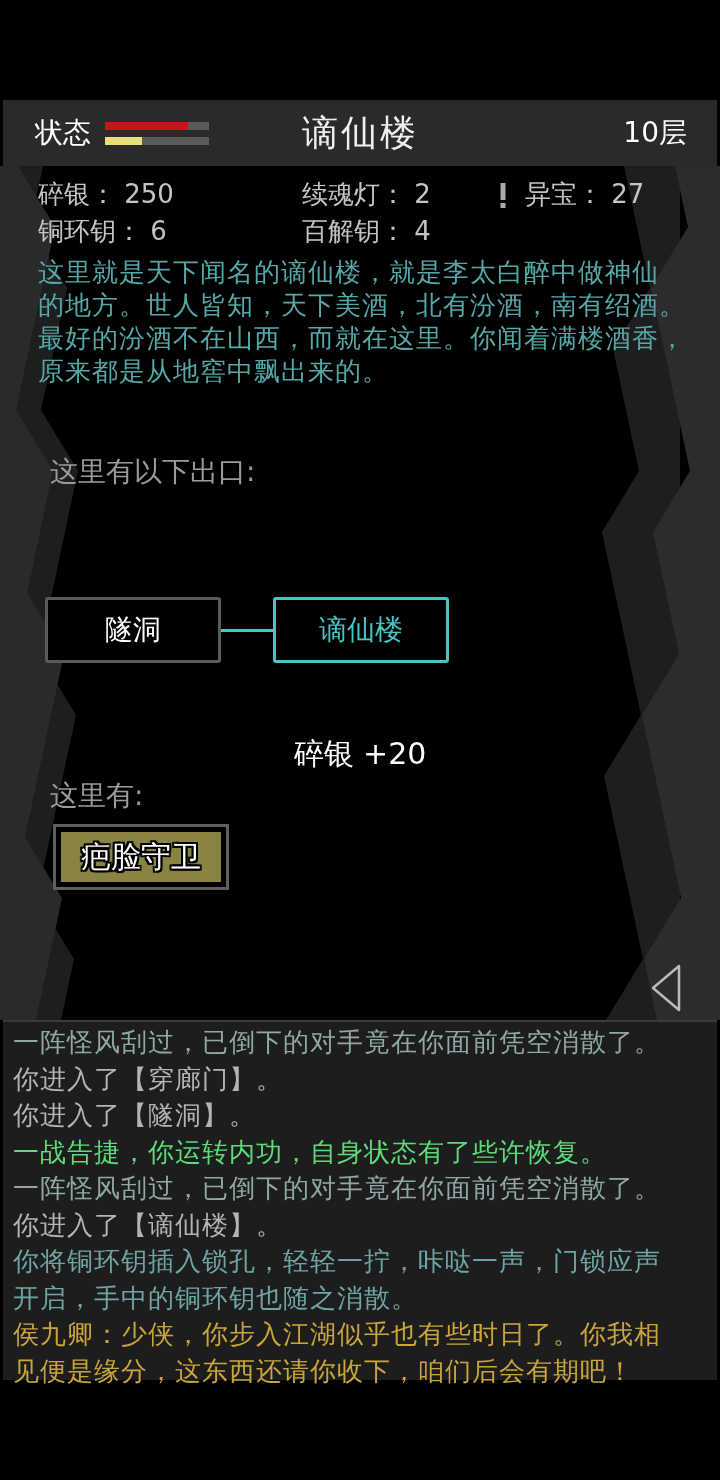  Describe the element at coordinates (360, 754) in the screenshot. I see `loot-popup: 碎银 +20` at that location.